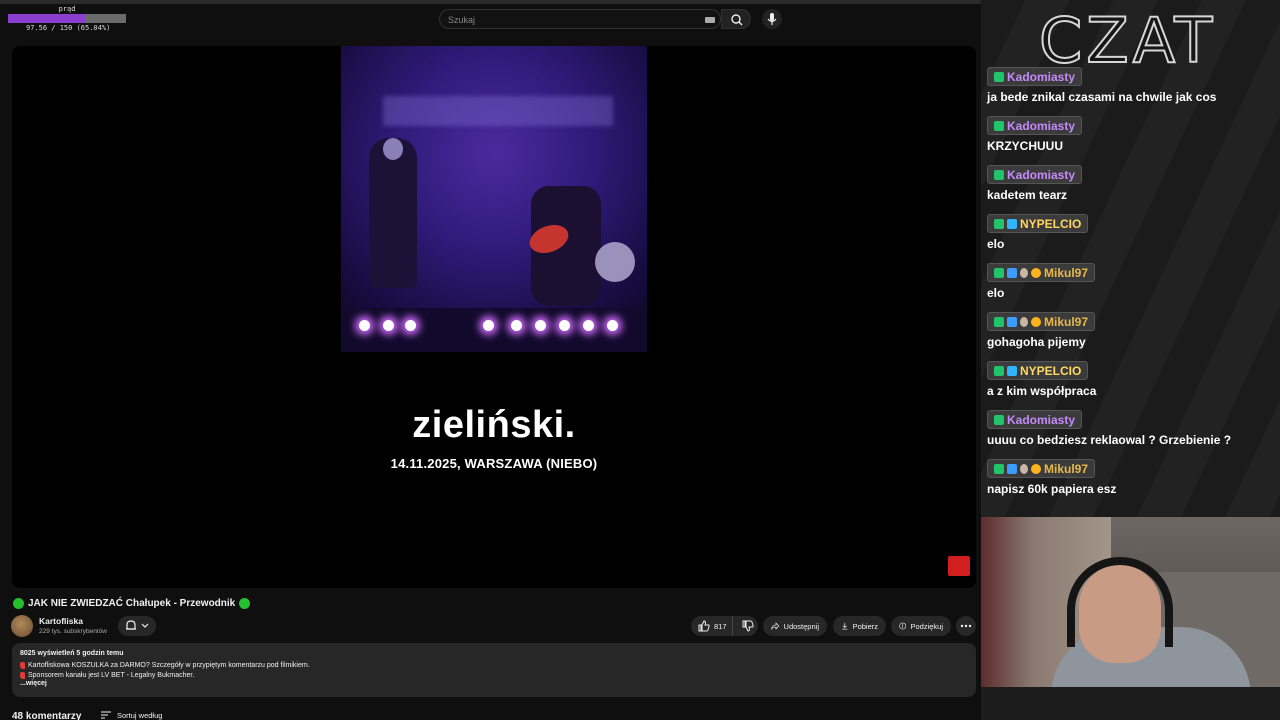 Image resolution: width=1280 pixels, height=720 pixels. I want to click on sort-icon, so click(106, 715).